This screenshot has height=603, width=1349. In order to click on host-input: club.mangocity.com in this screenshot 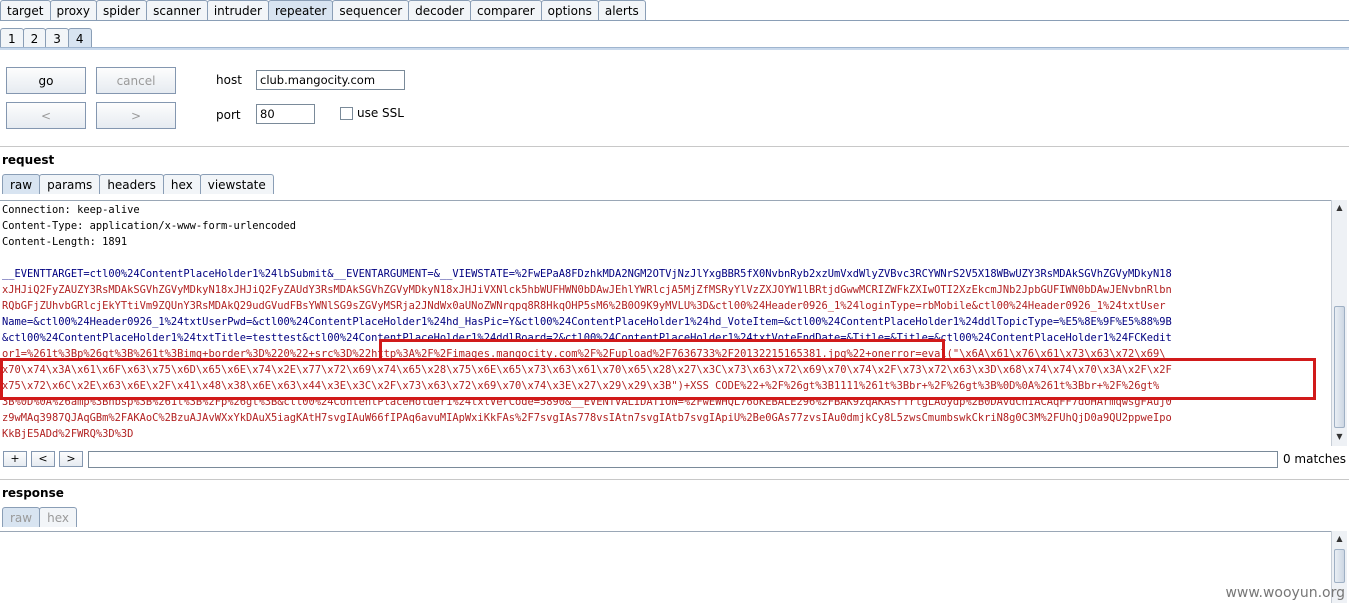, I will do `click(330, 80)`.